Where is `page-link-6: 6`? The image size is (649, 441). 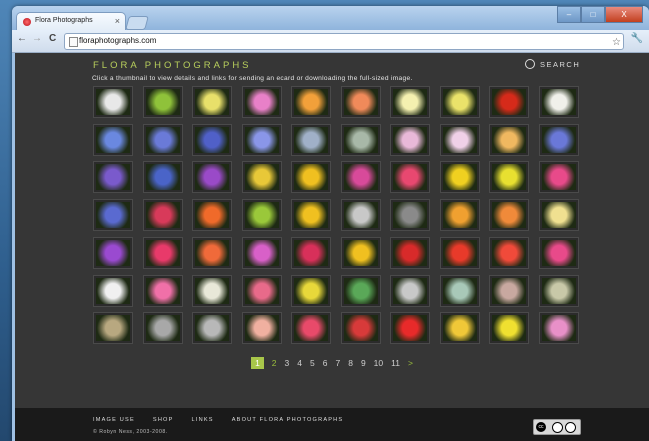 page-link-6: 6 is located at coordinates (325, 363).